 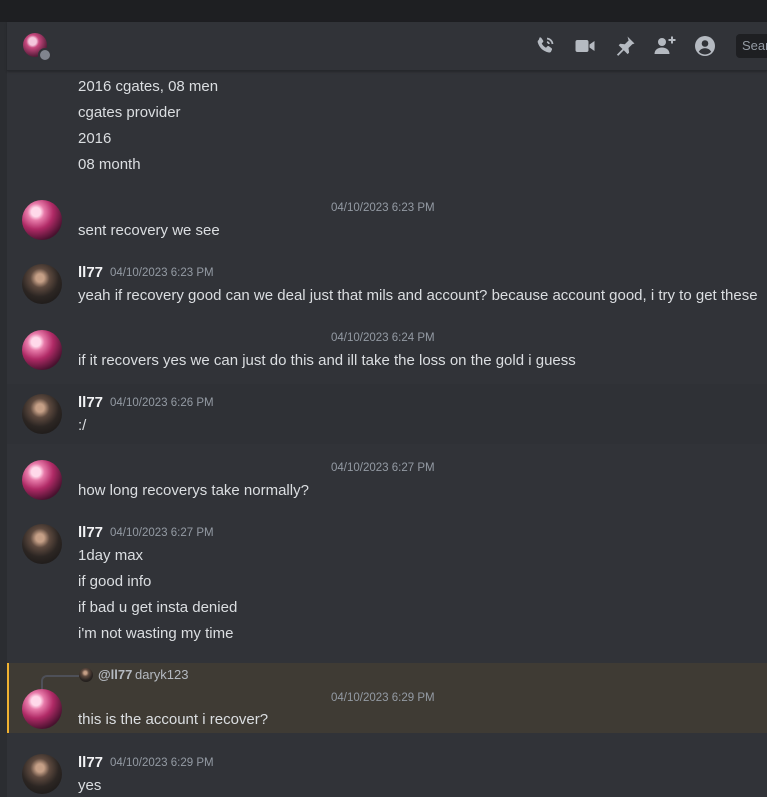 I want to click on add-friends-to-dm-icon, so click(x=665, y=46).